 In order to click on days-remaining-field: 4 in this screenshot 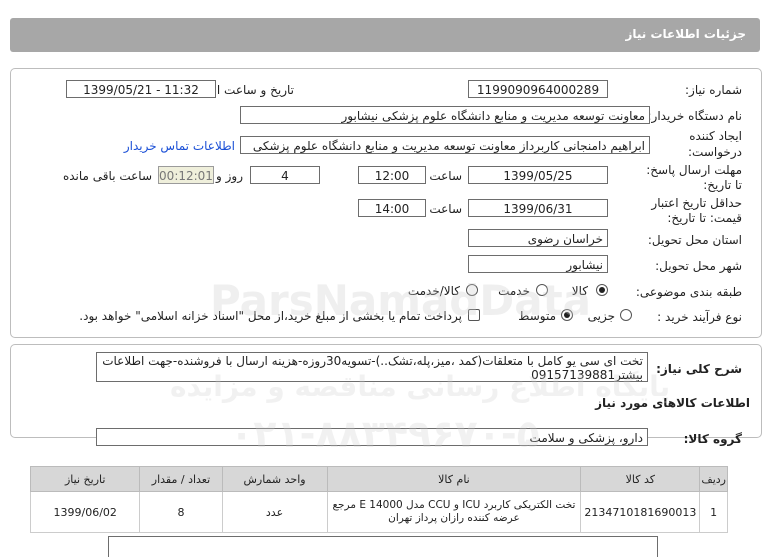, I will do `click(285, 175)`.